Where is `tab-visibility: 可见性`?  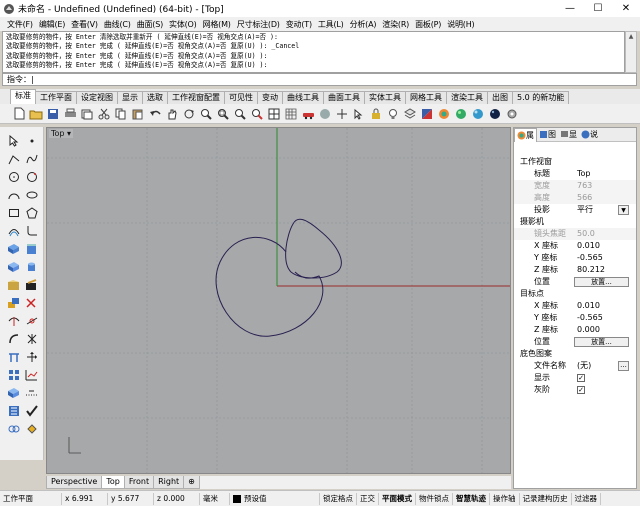
tab-visibility: 可见性 is located at coordinates (241, 97).